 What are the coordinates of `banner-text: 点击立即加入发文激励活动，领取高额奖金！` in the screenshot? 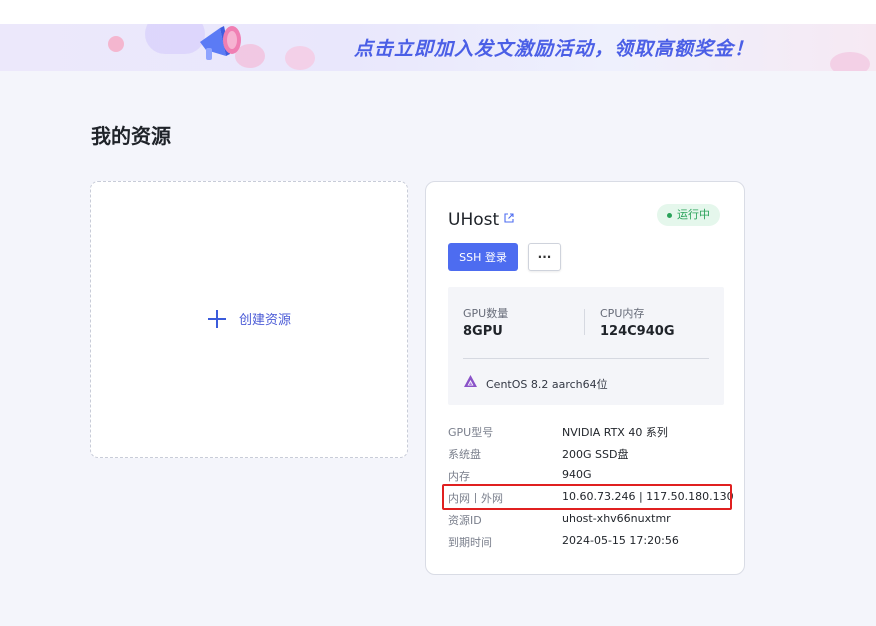 It's located at (554, 47).